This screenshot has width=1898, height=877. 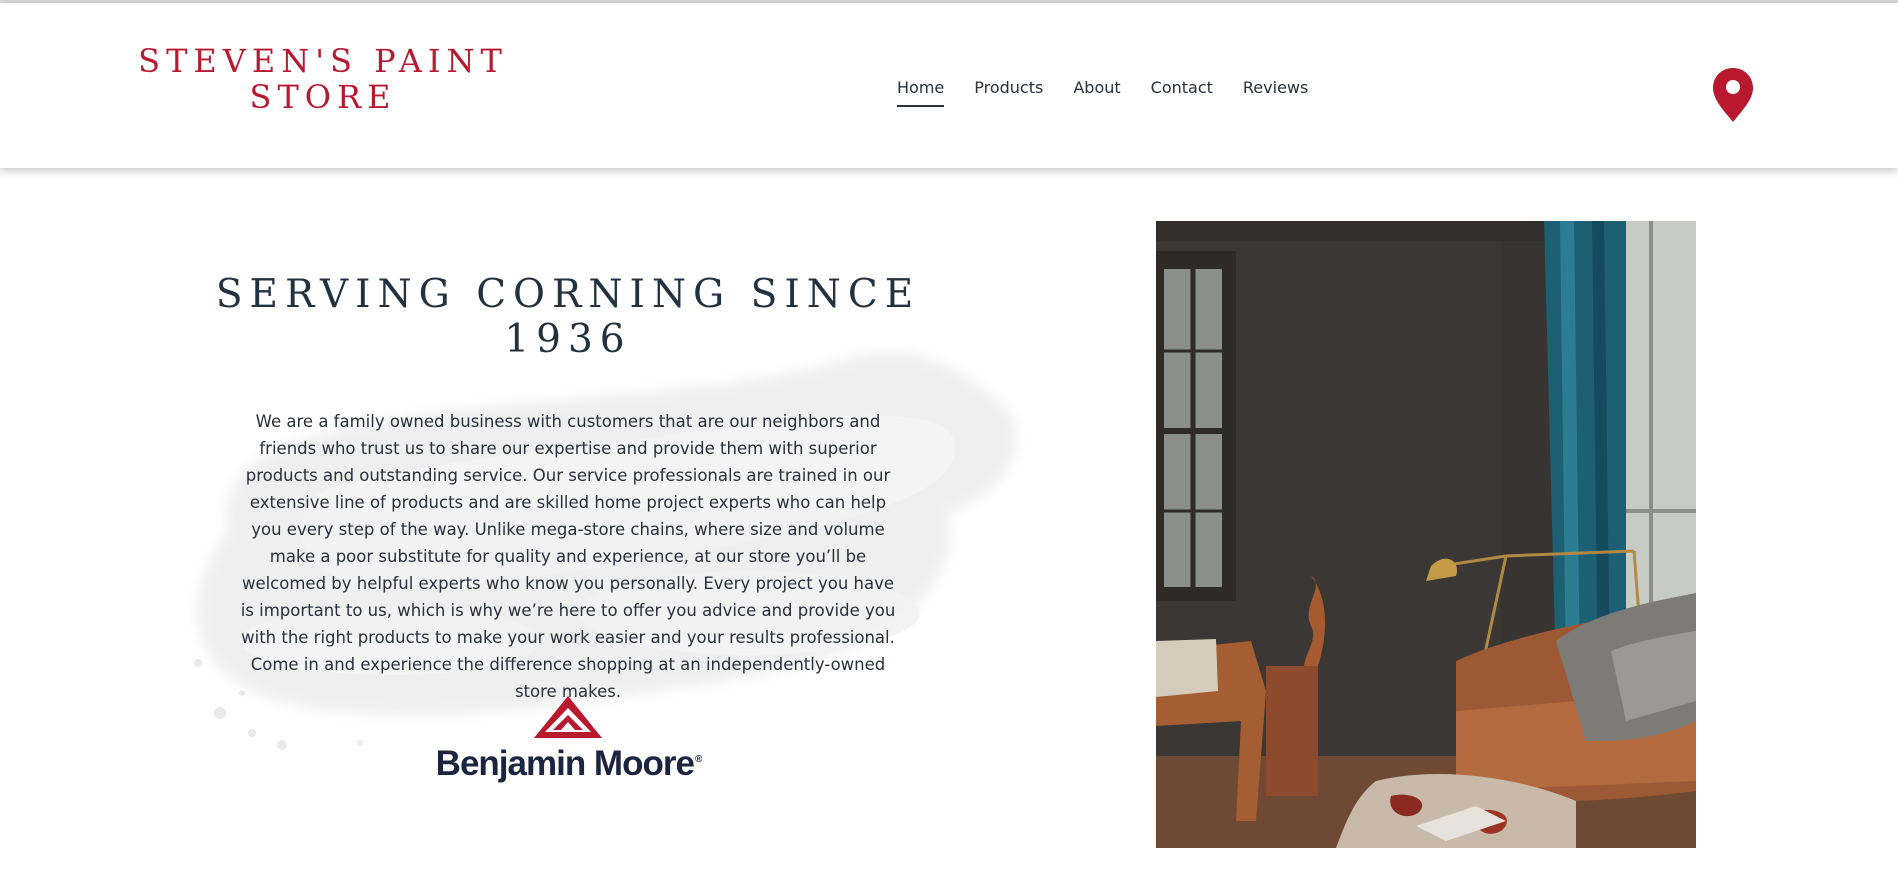 I want to click on hero-title: SERVING CORNING SINCE 1936, so click(x=568, y=317).